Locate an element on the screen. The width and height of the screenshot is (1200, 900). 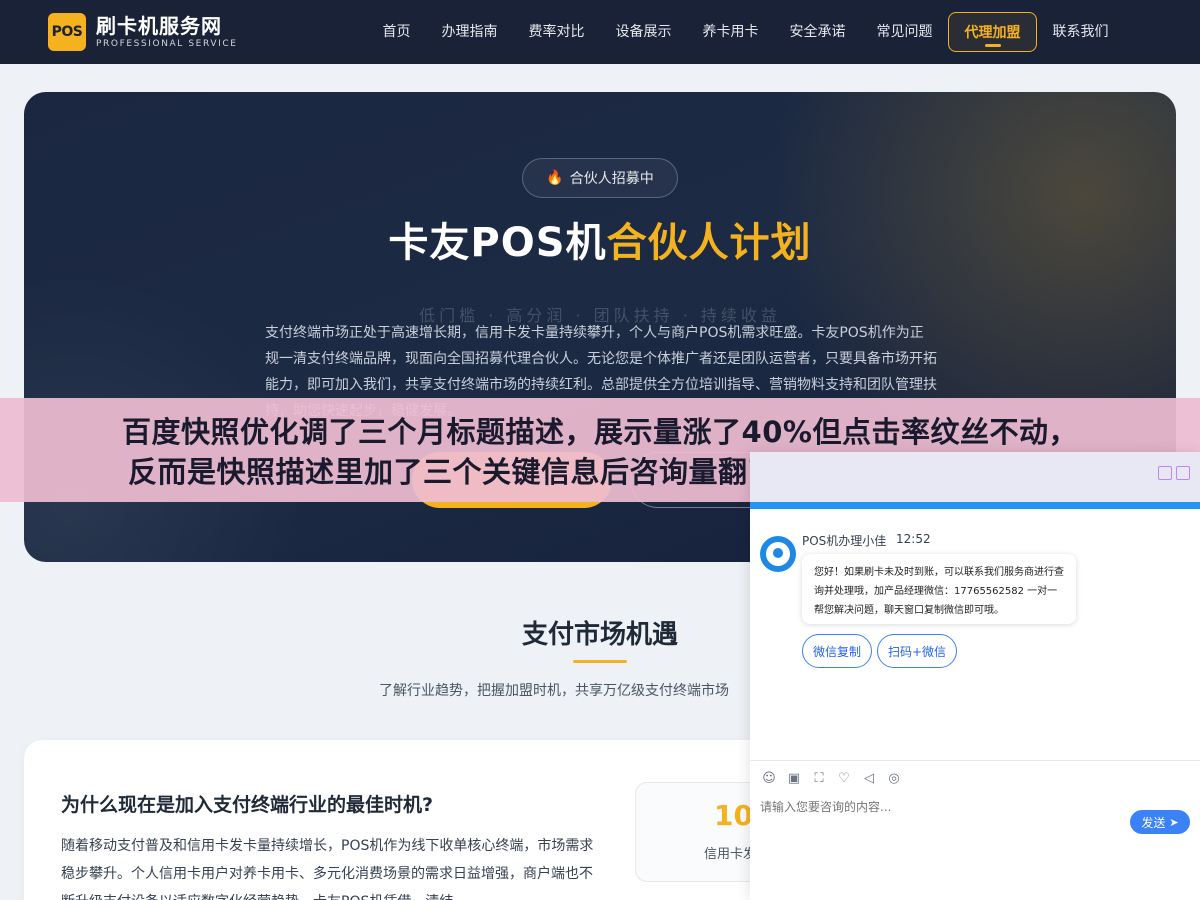
minimize-icon is located at coordinates (1165, 473).